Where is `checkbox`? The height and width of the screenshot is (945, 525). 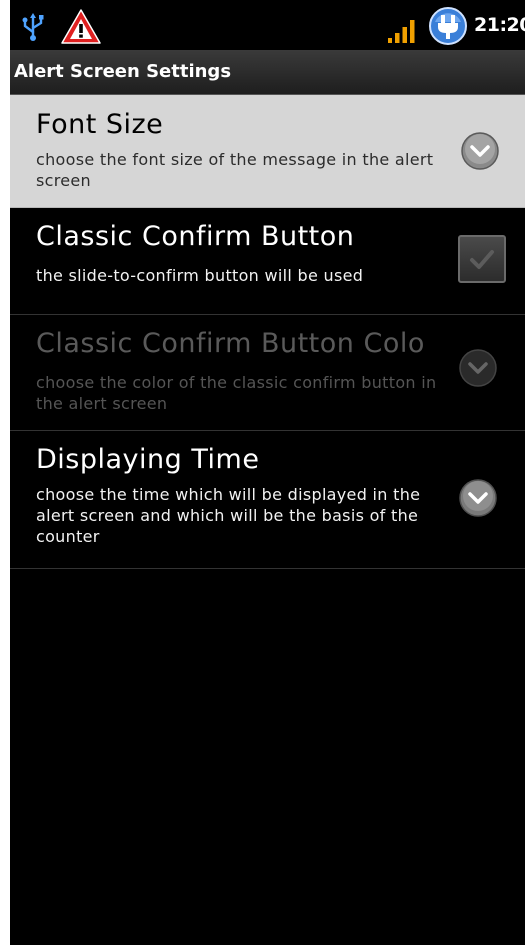
checkbox is located at coordinates (482, 259).